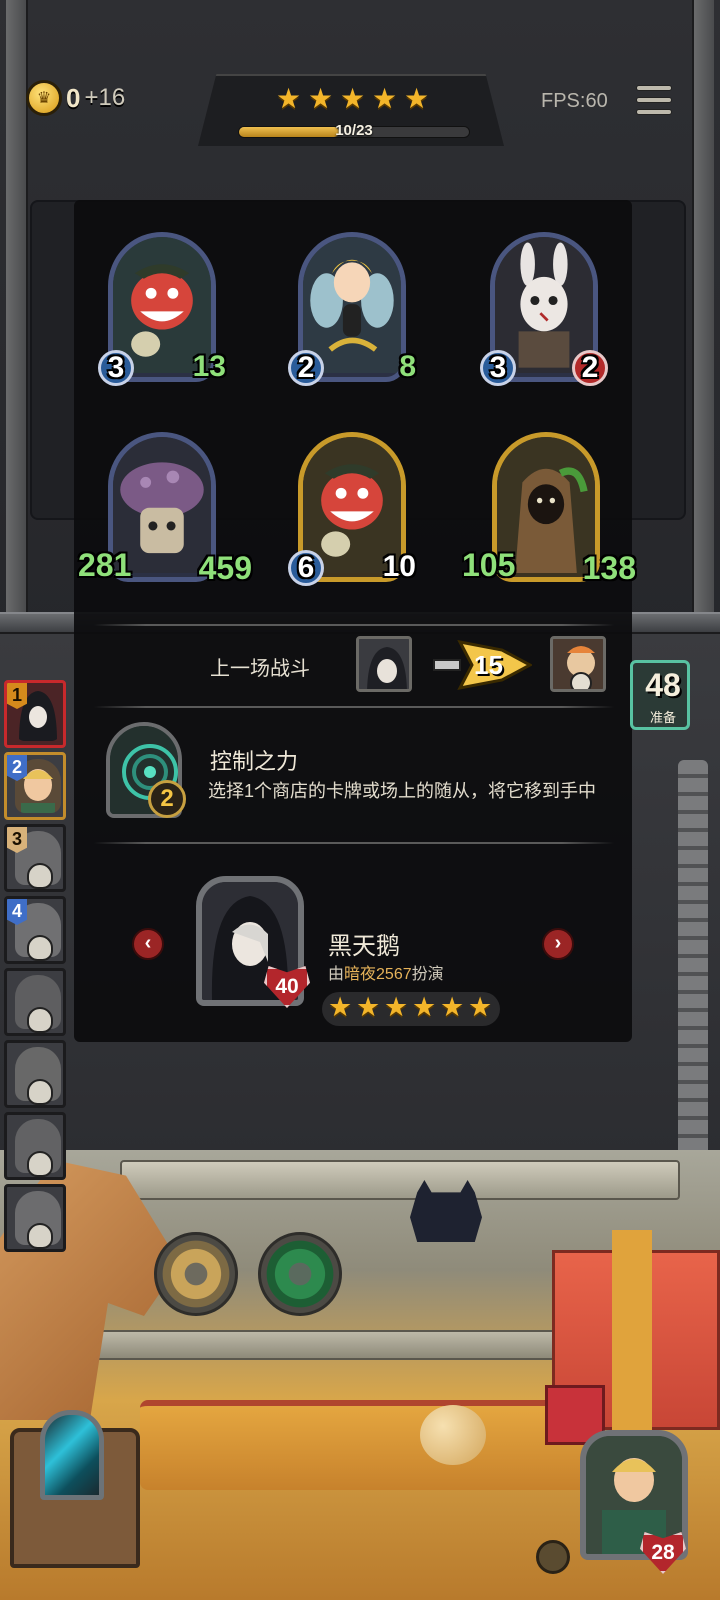 Image resolution: width=720 pixels, height=1600 pixels. I want to click on played-by-prefix: 由, so click(336, 974).